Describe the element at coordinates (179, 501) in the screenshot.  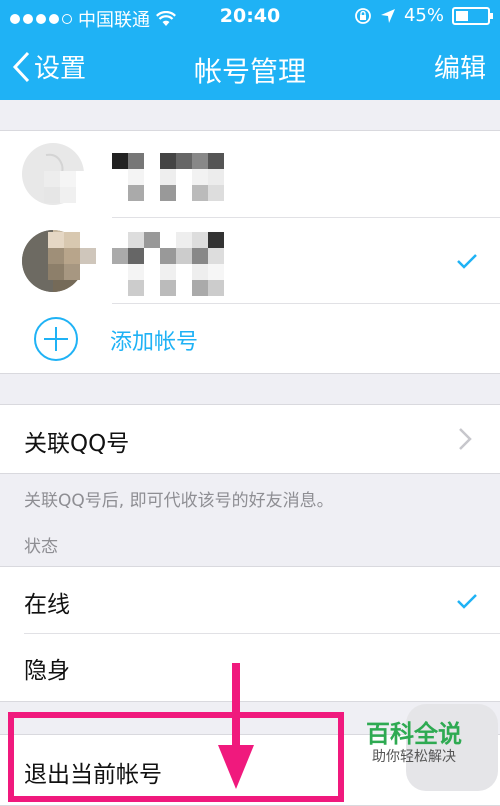
I see `linked-qq-hint: 关联QQ号后, 即可代收该号的好友消息。` at that location.